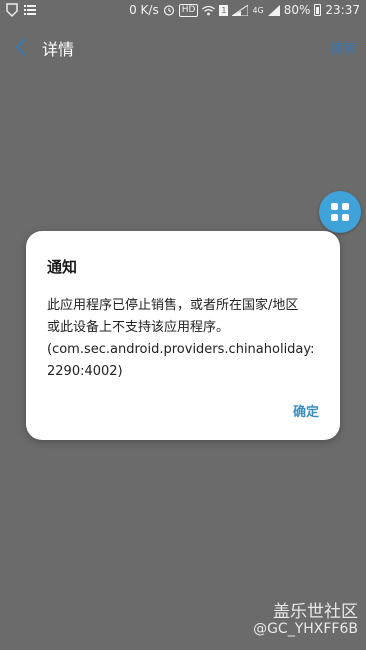 This screenshot has height=650, width=366. I want to click on ok-button: 确定, so click(306, 410).